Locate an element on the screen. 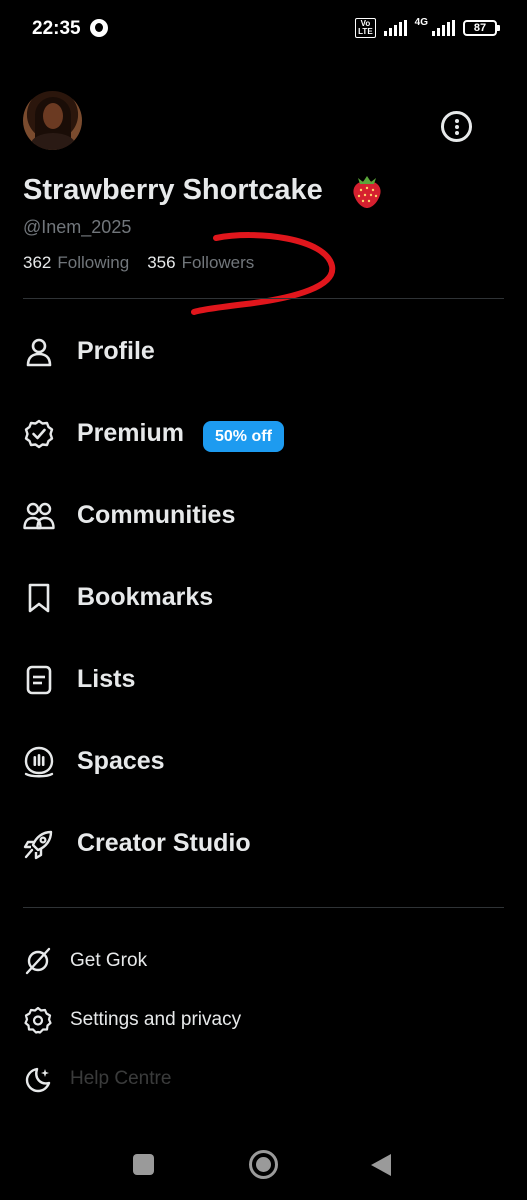 The height and width of the screenshot is (1200, 527). menu-label: Communities is located at coordinates (156, 515).